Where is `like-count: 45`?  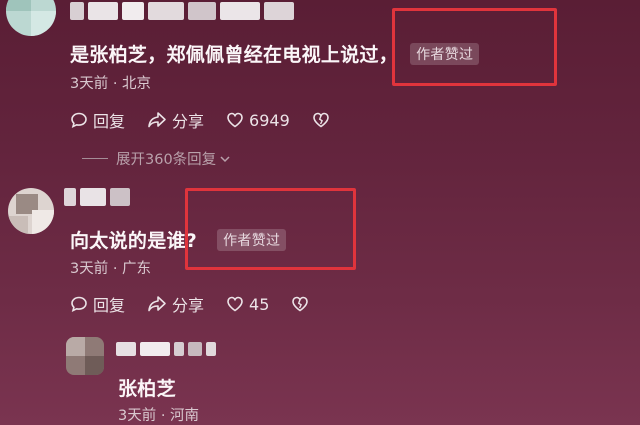 like-count: 45 is located at coordinates (259, 304).